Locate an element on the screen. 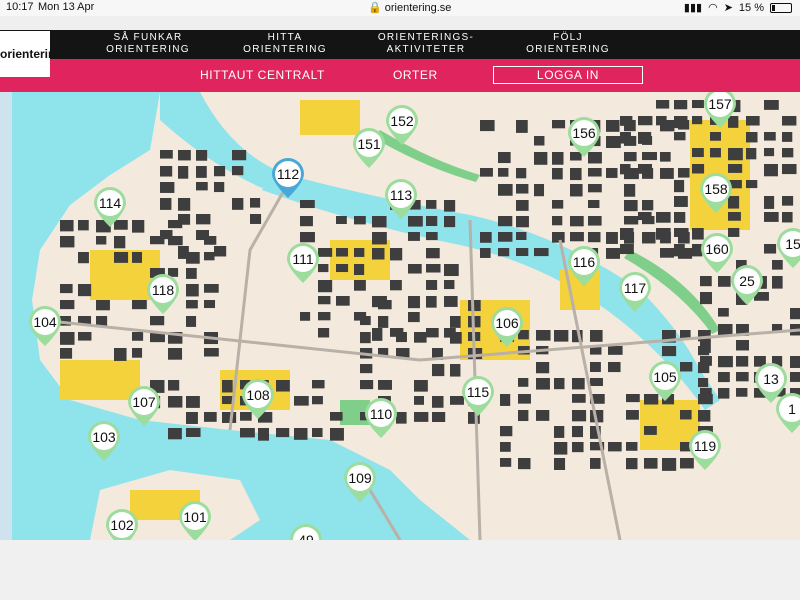 The height and width of the screenshot is (600, 800). battery-percent: 15 % is located at coordinates (751, 7).